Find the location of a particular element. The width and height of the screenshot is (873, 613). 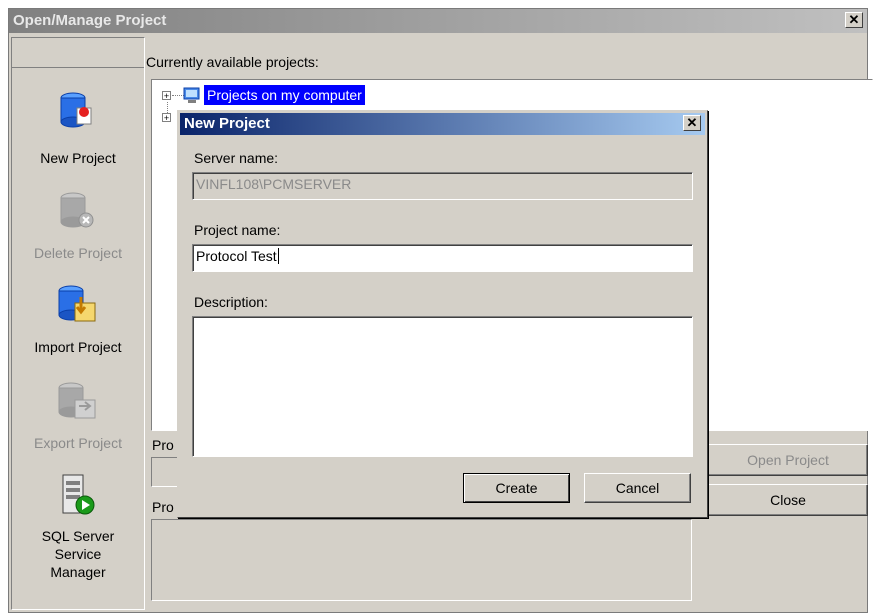

import-project-icon is located at coordinates (77, 303).